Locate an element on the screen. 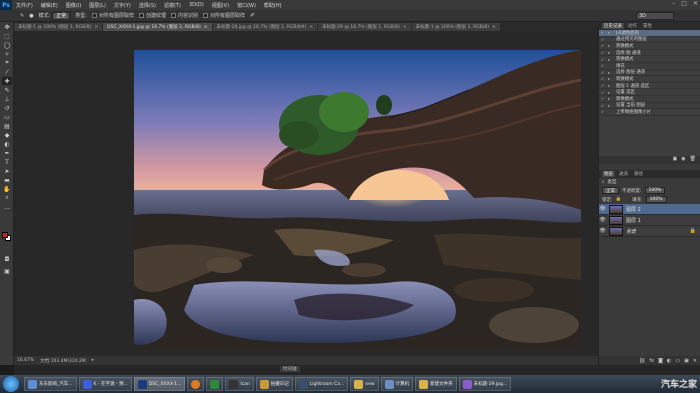  link-icon: ⛓ is located at coordinates (642, 361).